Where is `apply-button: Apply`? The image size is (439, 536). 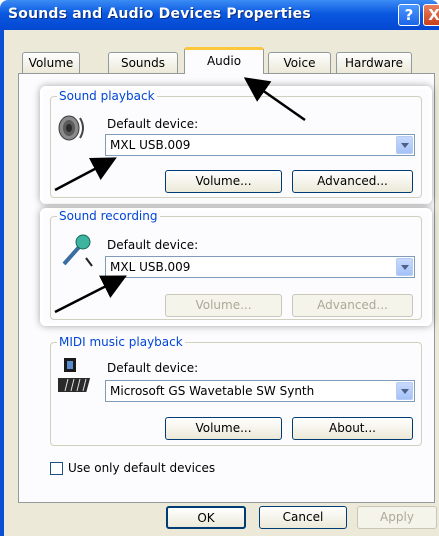 apply-button: Apply is located at coordinates (397, 517).